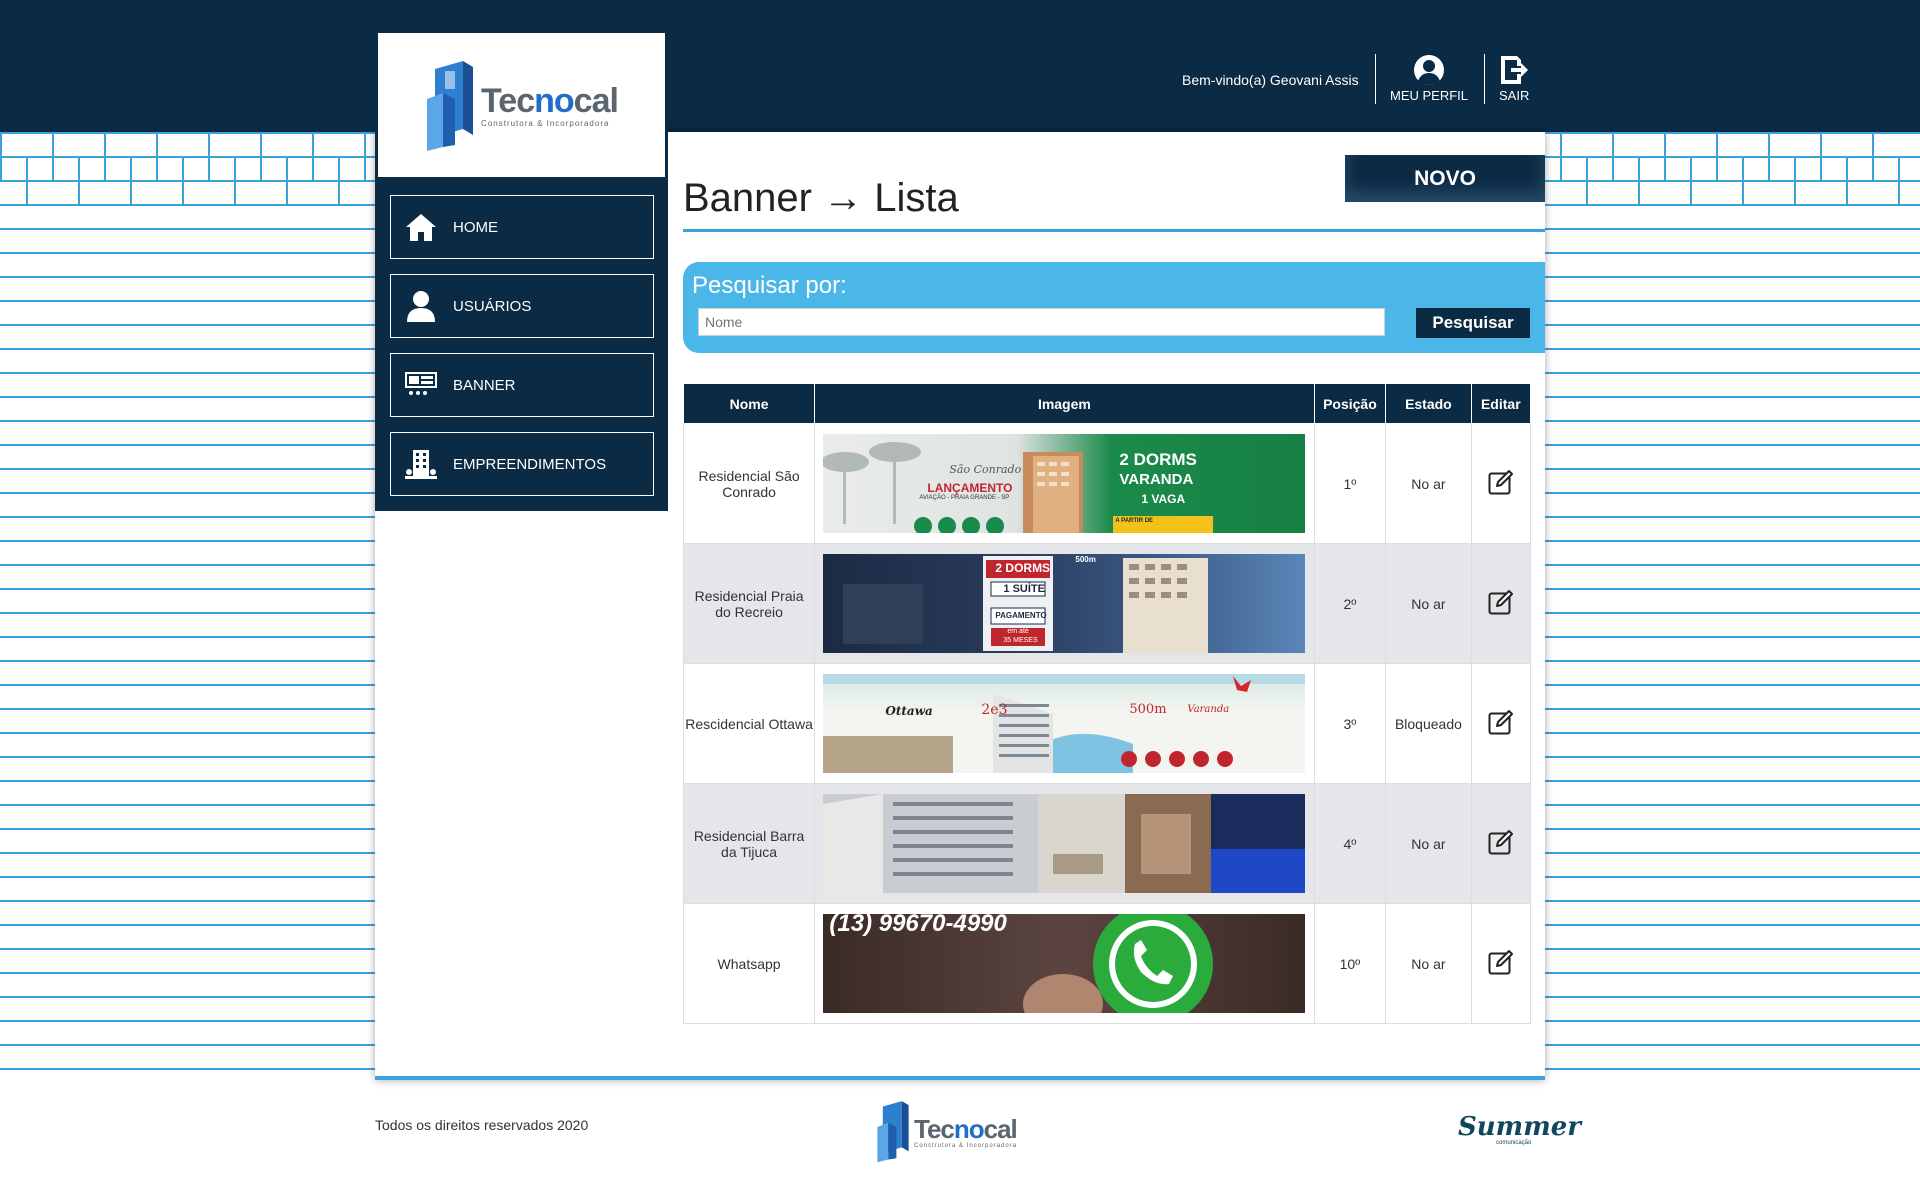 Image resolution: width=1920 pixels, height=1179 pixels. I want to click on table-row: Residencial Barra da Tijuca 4º No ar, so click(1107, 843).